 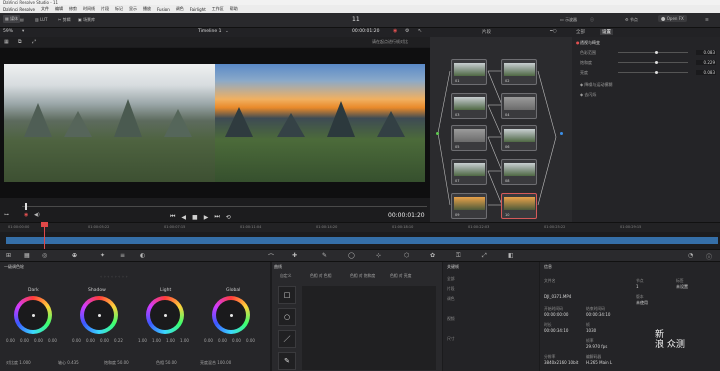 I want to click on fx-enabled-icon: ●, so click(x=578, y=42).